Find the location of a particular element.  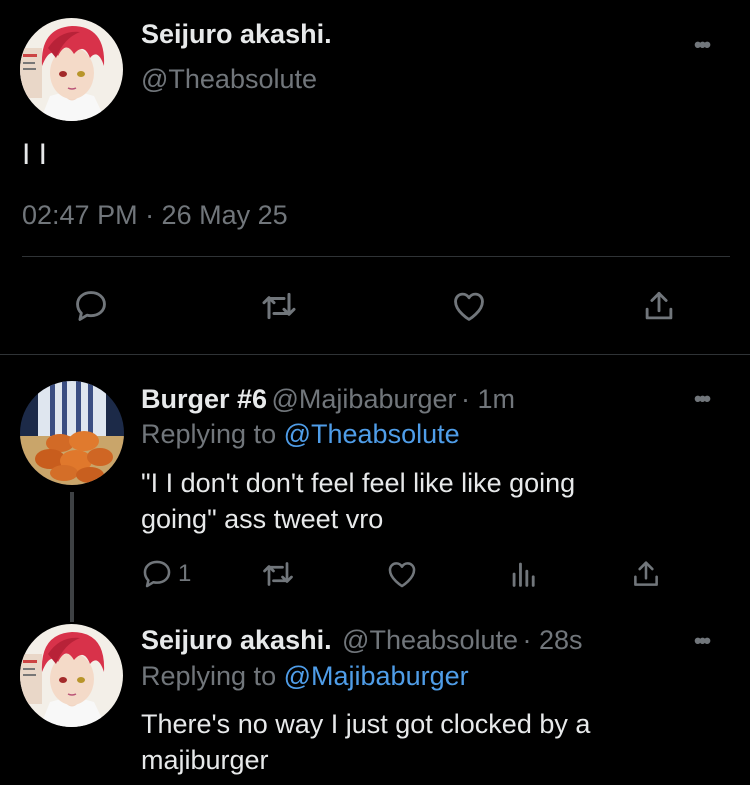

tweet-text-line: going" ass tweet vro is located at coordinates (262, 519).